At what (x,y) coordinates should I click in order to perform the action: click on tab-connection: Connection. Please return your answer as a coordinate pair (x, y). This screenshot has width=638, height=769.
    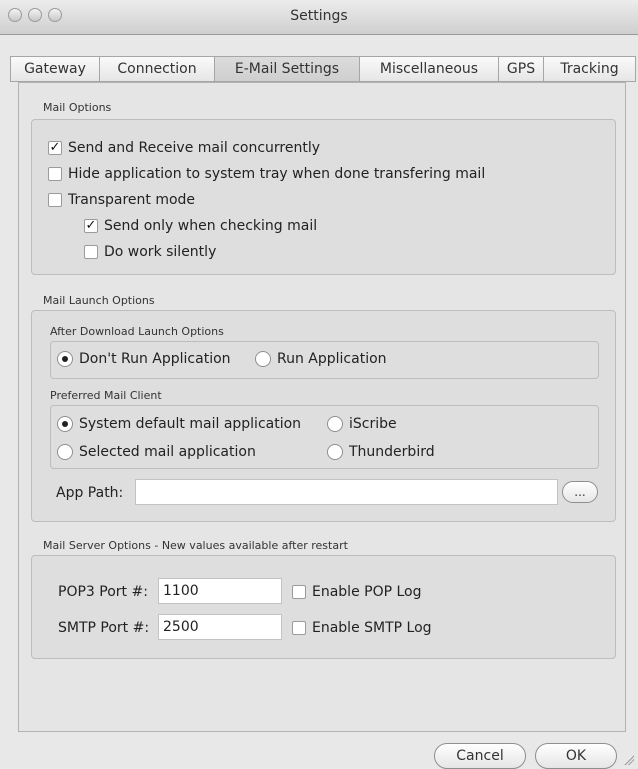
    Looking at the image, I should click on (157, 69).